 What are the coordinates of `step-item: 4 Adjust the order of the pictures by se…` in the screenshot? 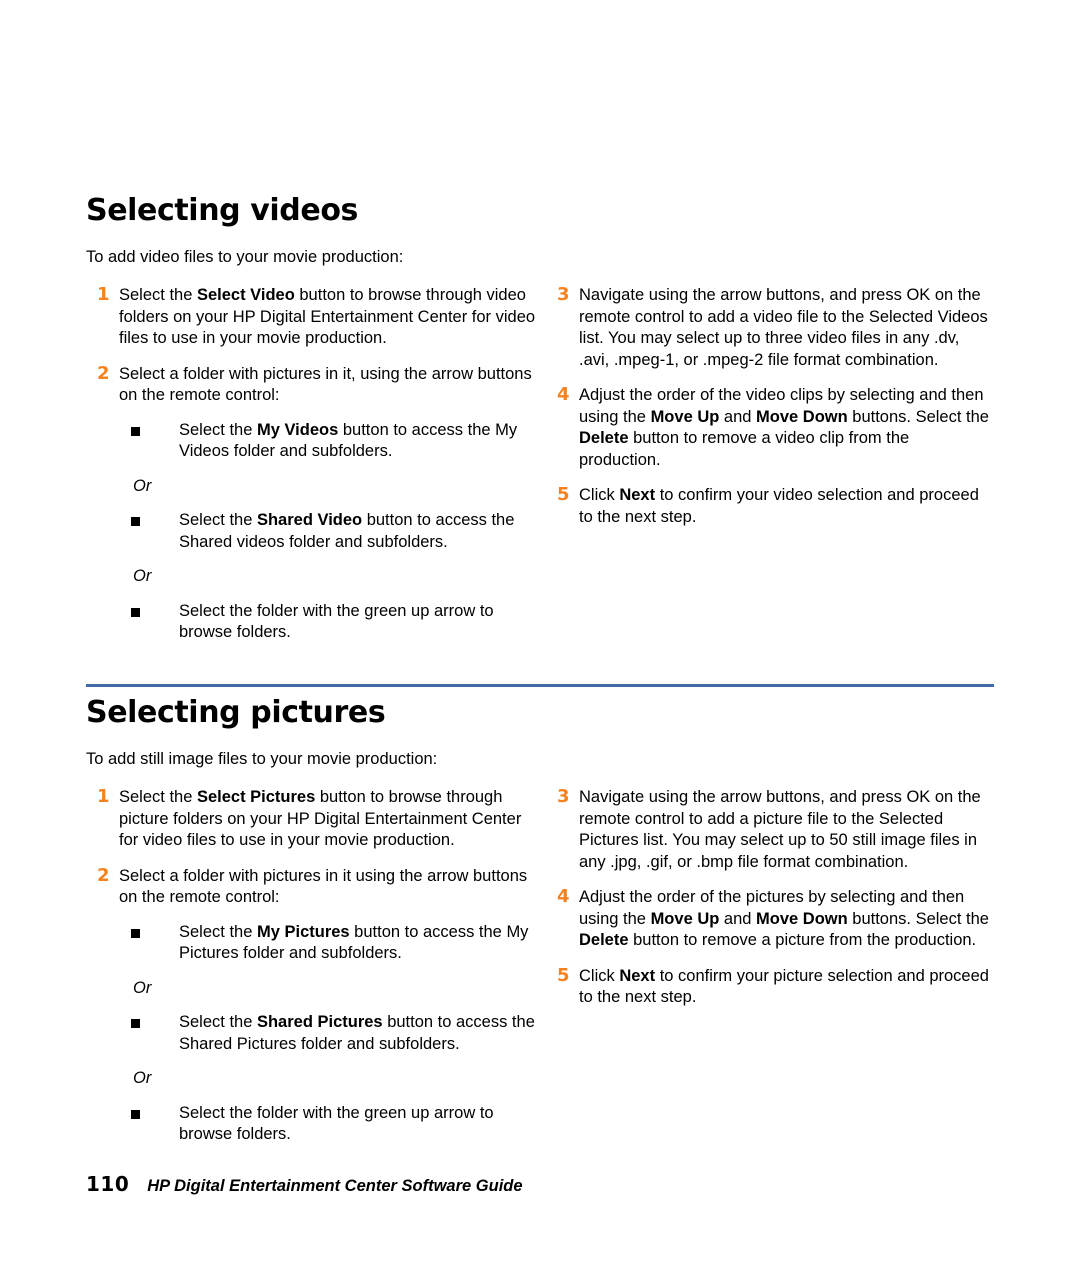 It's located at (775, 919).